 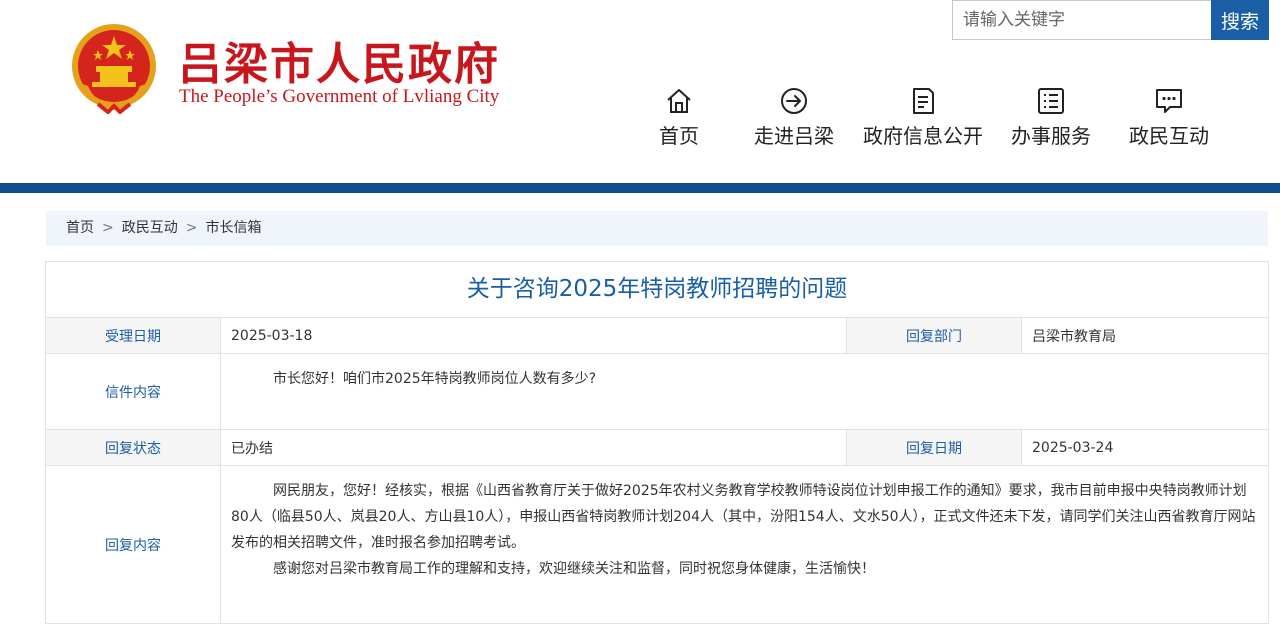 What do you see at coordinates (1145, 335) in the screenshot?
I see `reply-dept-value: 吕梁市教育局` at bounding box center [1145, 335].